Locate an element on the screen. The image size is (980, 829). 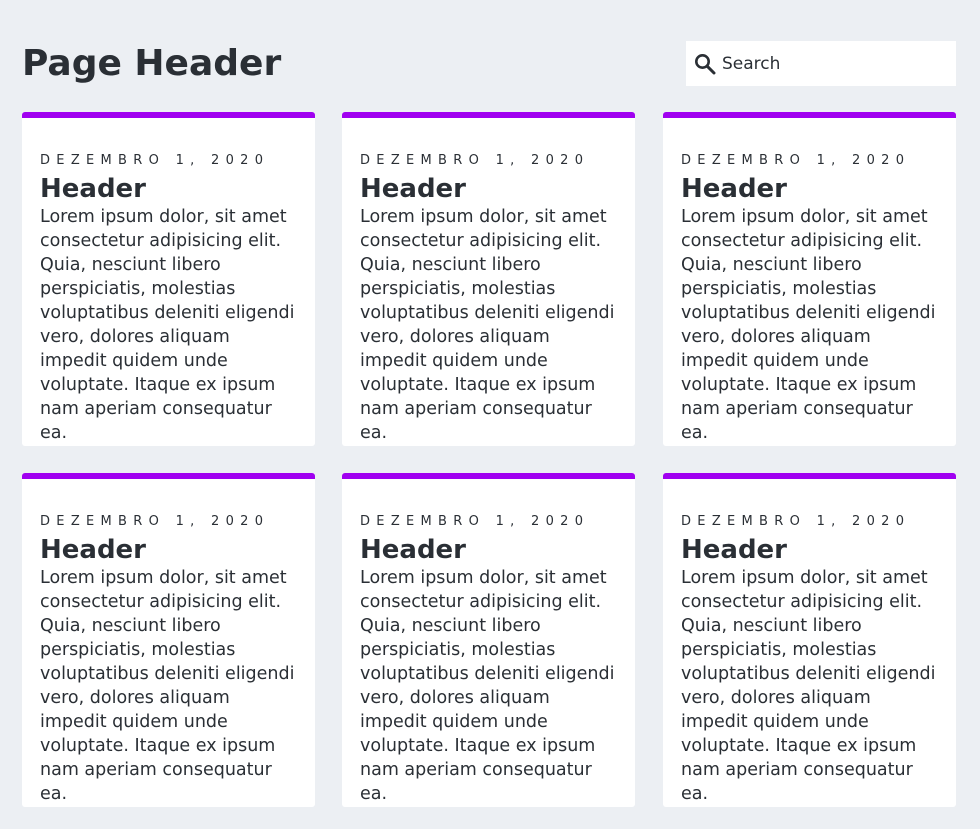
search-input is located at coordinates (832, 63).